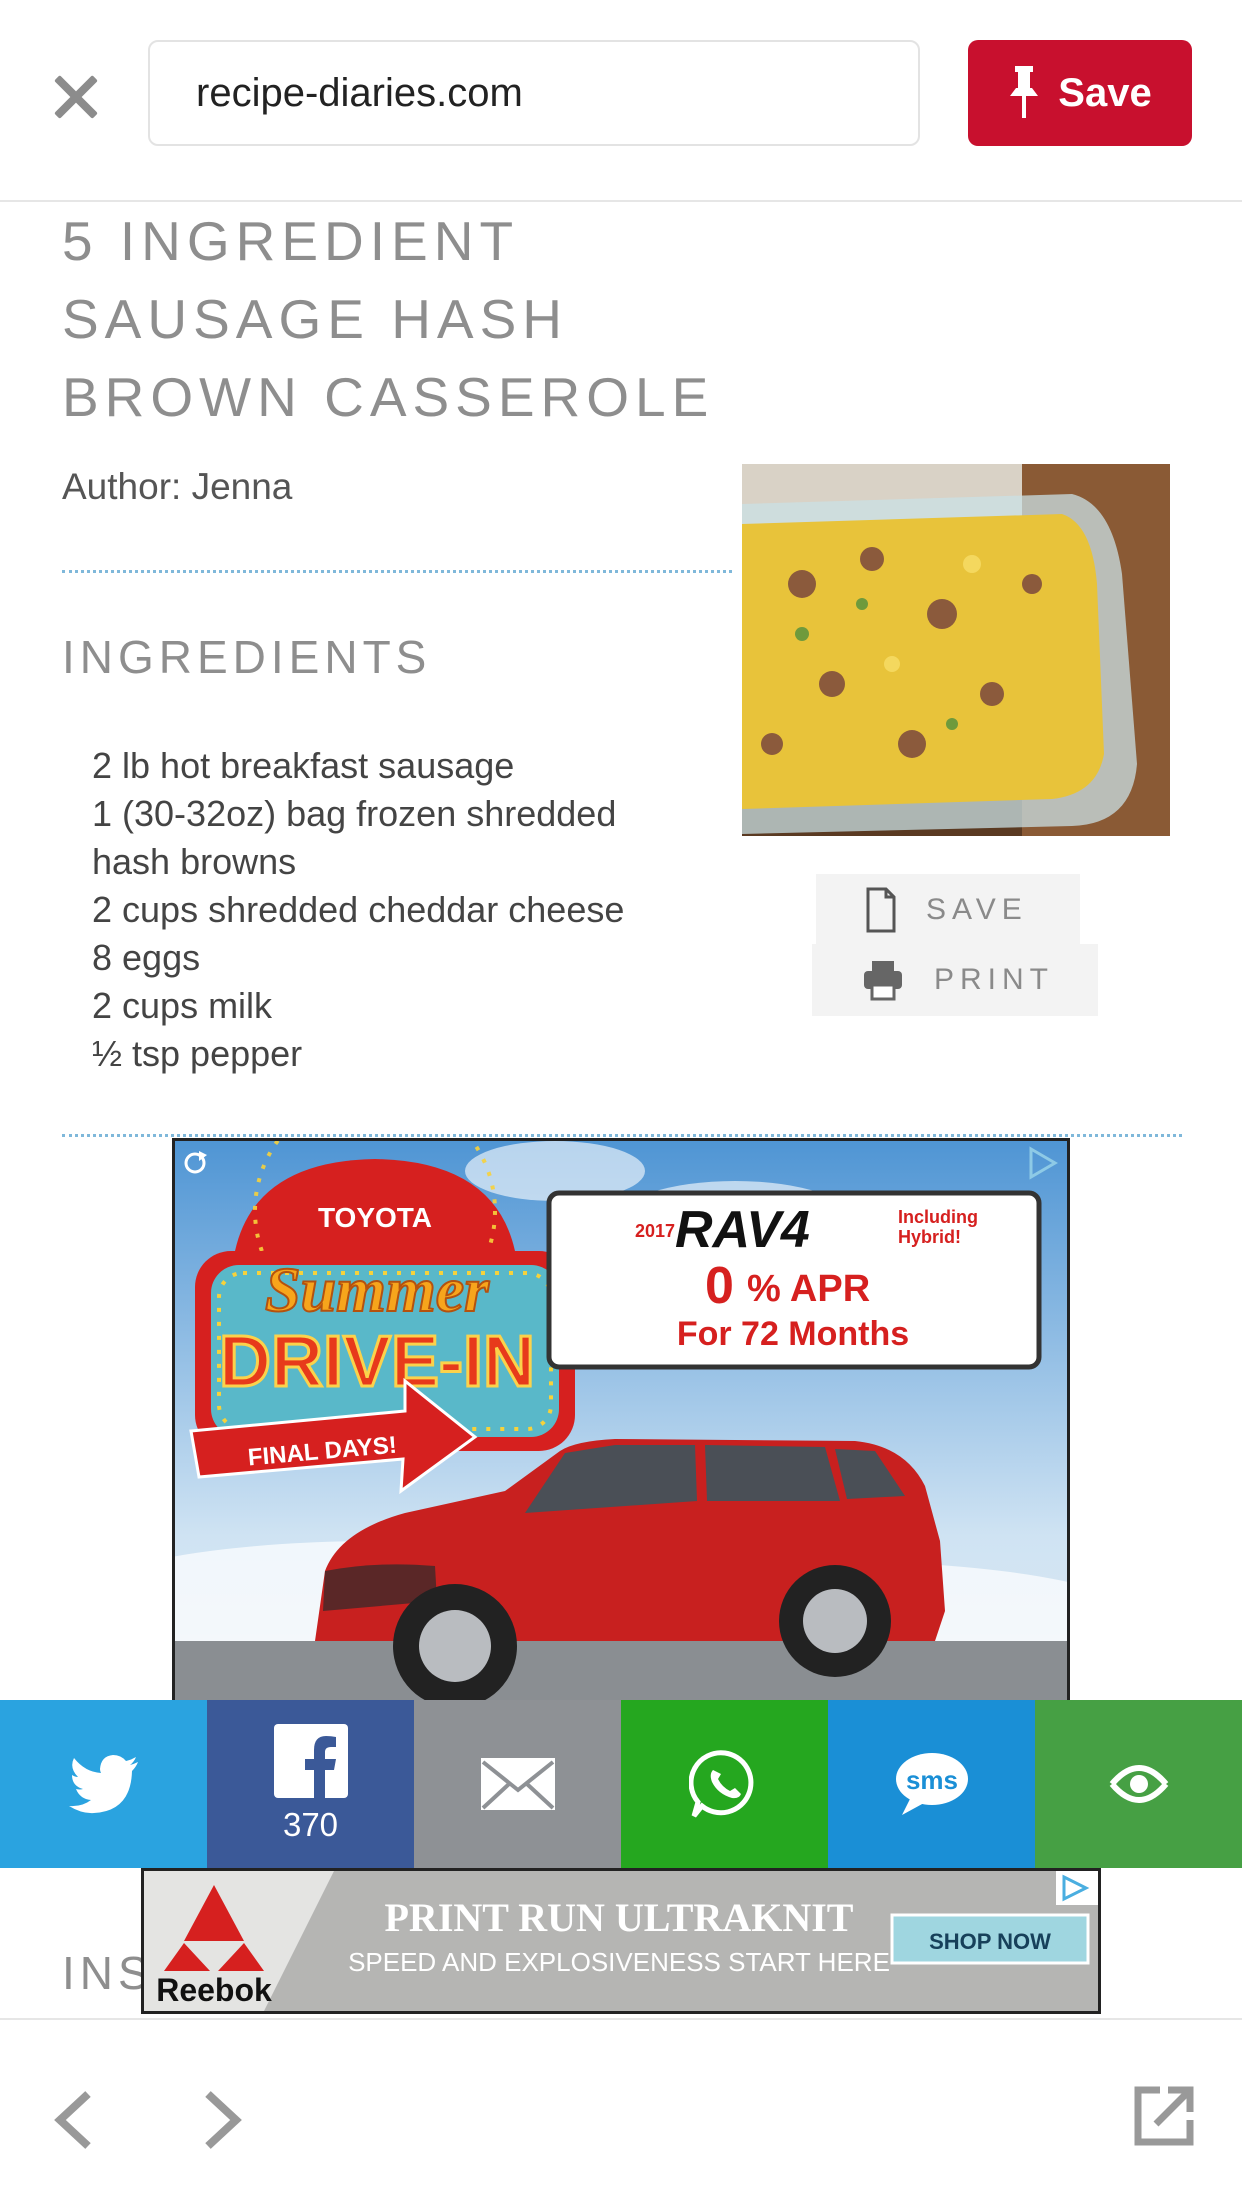 The image size is (1242, 2208). What do you see at coordinates (1024, 92) in the screenshot?
I see `pin-icon` at bounding box center [1024, 92].